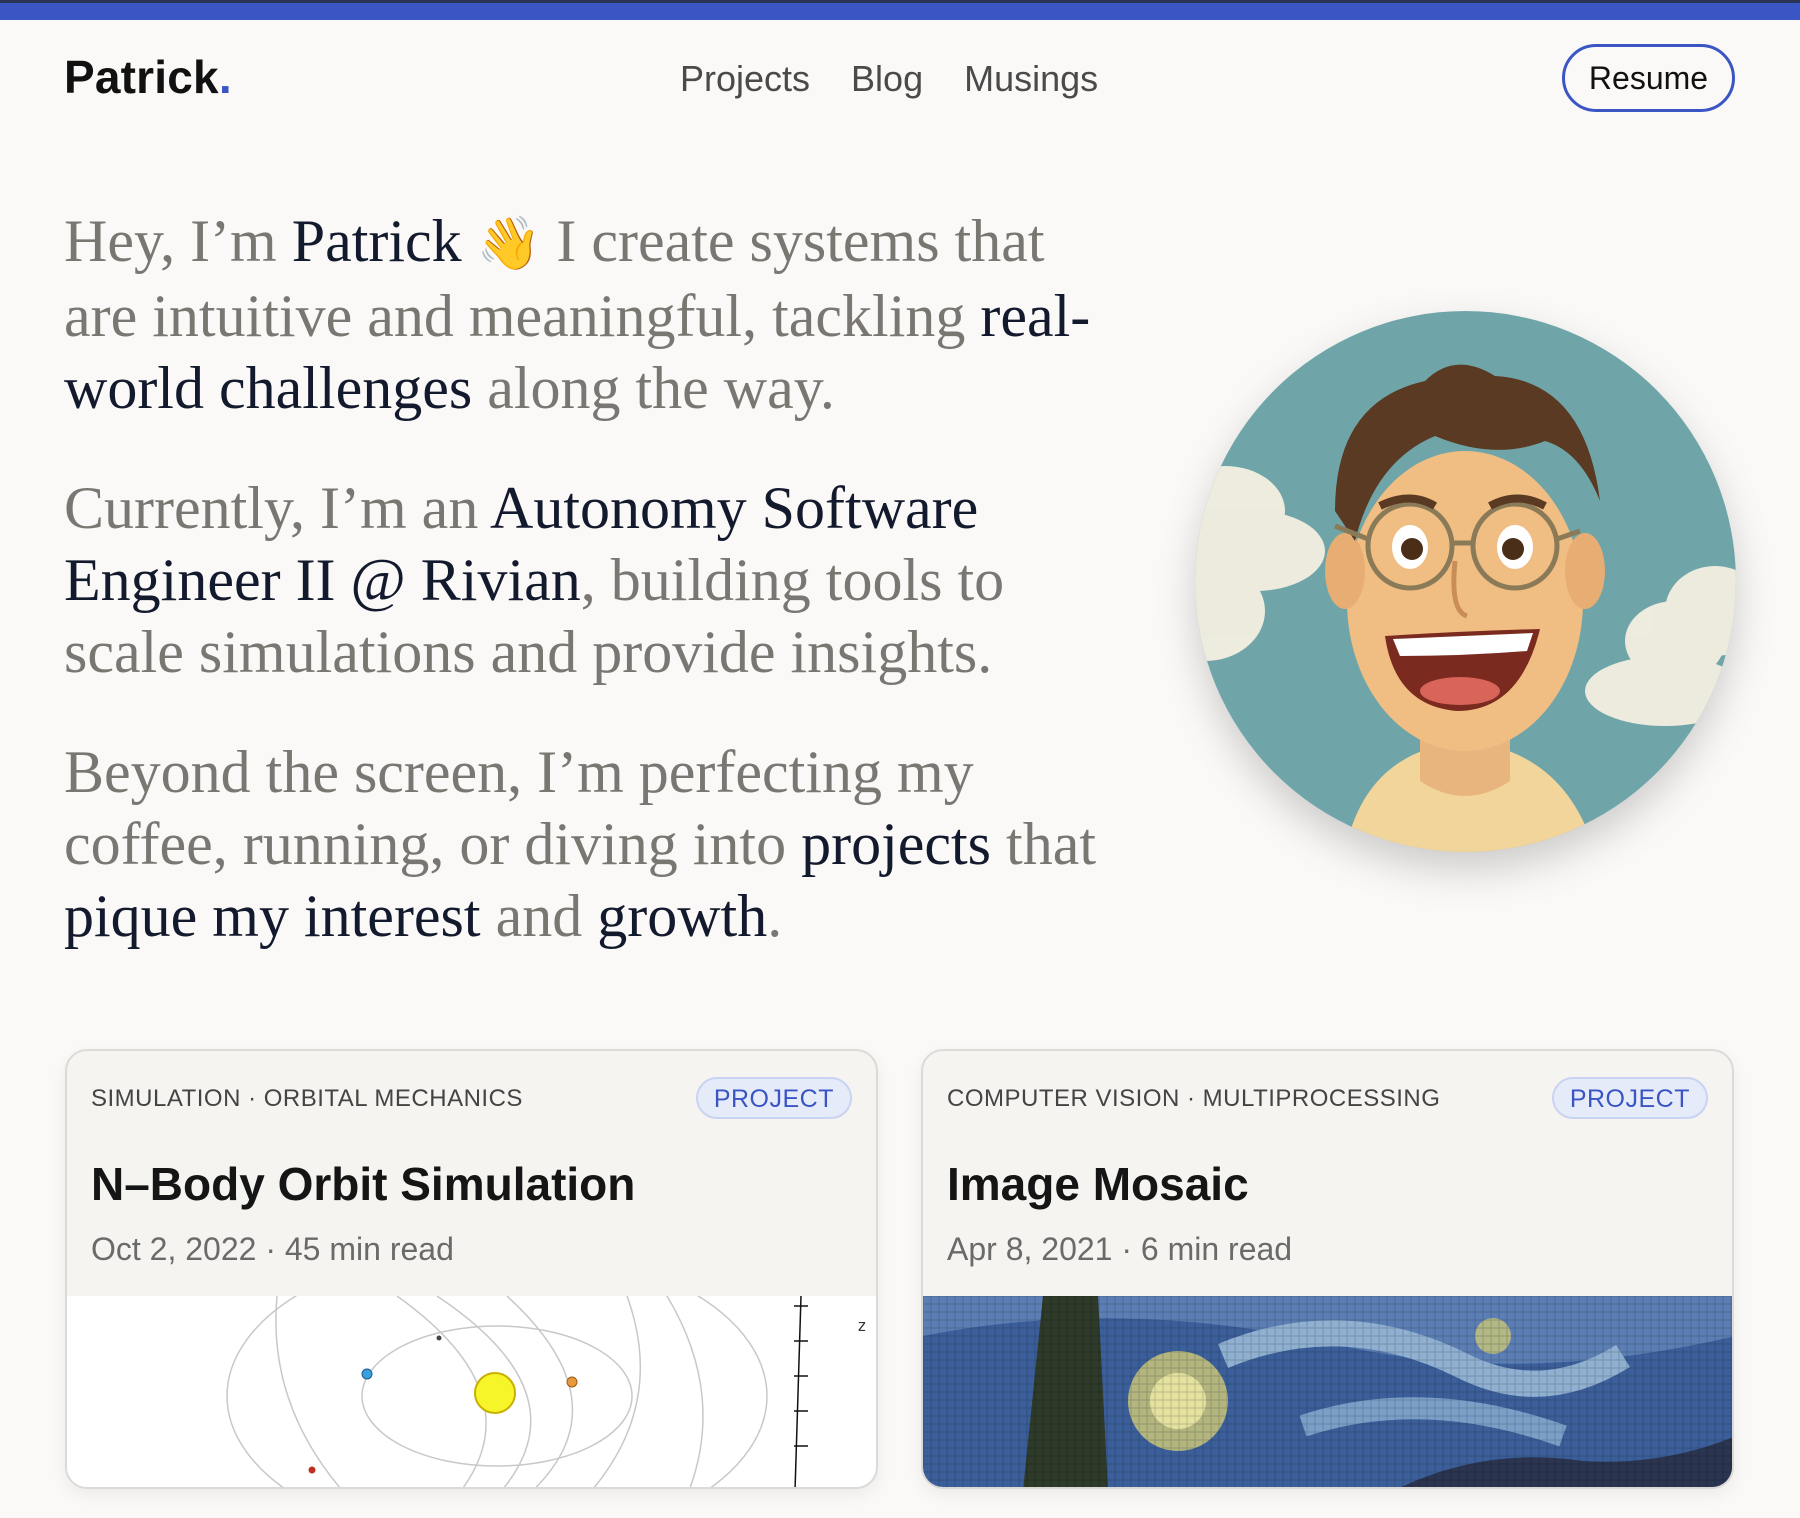 Image resolution: width=1800 pixels, height=1518 pixels. What do you see at coordinates (653, 388) in the screenshot?
I see `intro-text-3: along the way.` at bounding box center [653, 388].